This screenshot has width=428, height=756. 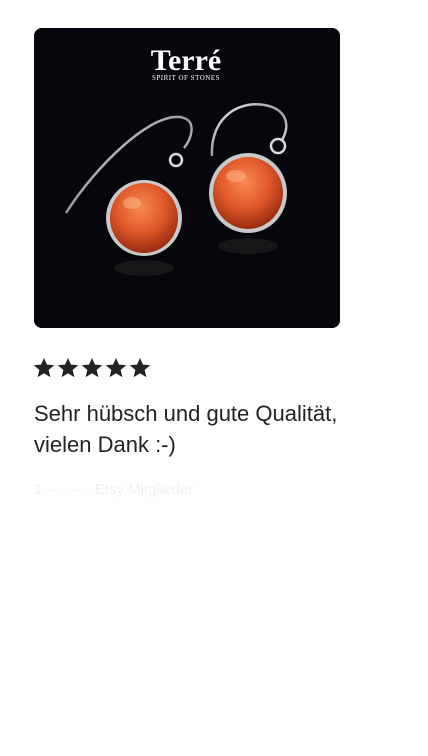 I want to click on star-rating, so click(x=92, y=368).